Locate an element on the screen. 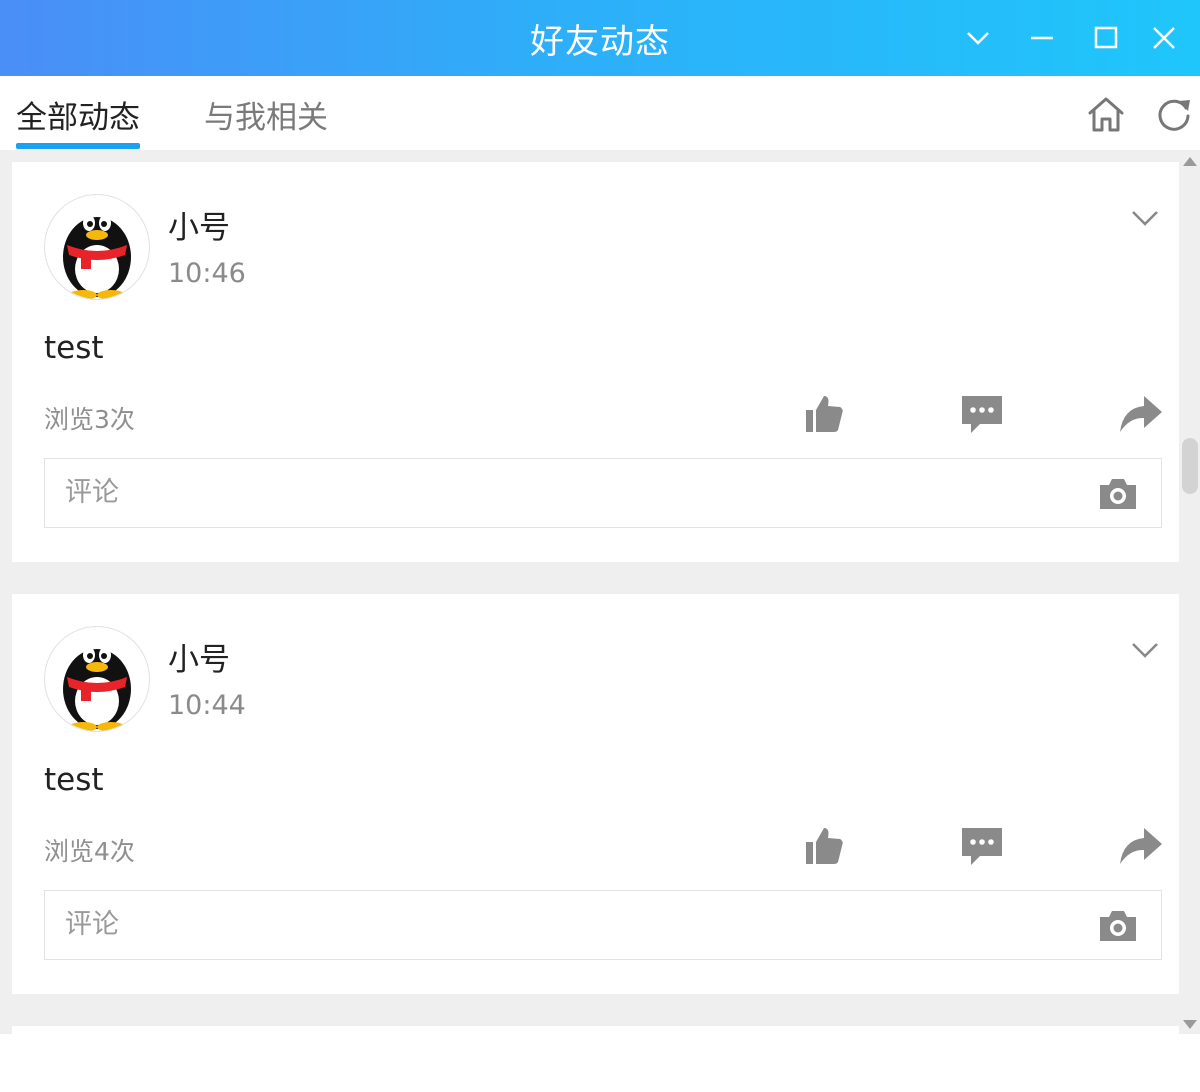 This screenshot has height=1092, width=1200. refresh-button is located at coordinates (1174, 114).